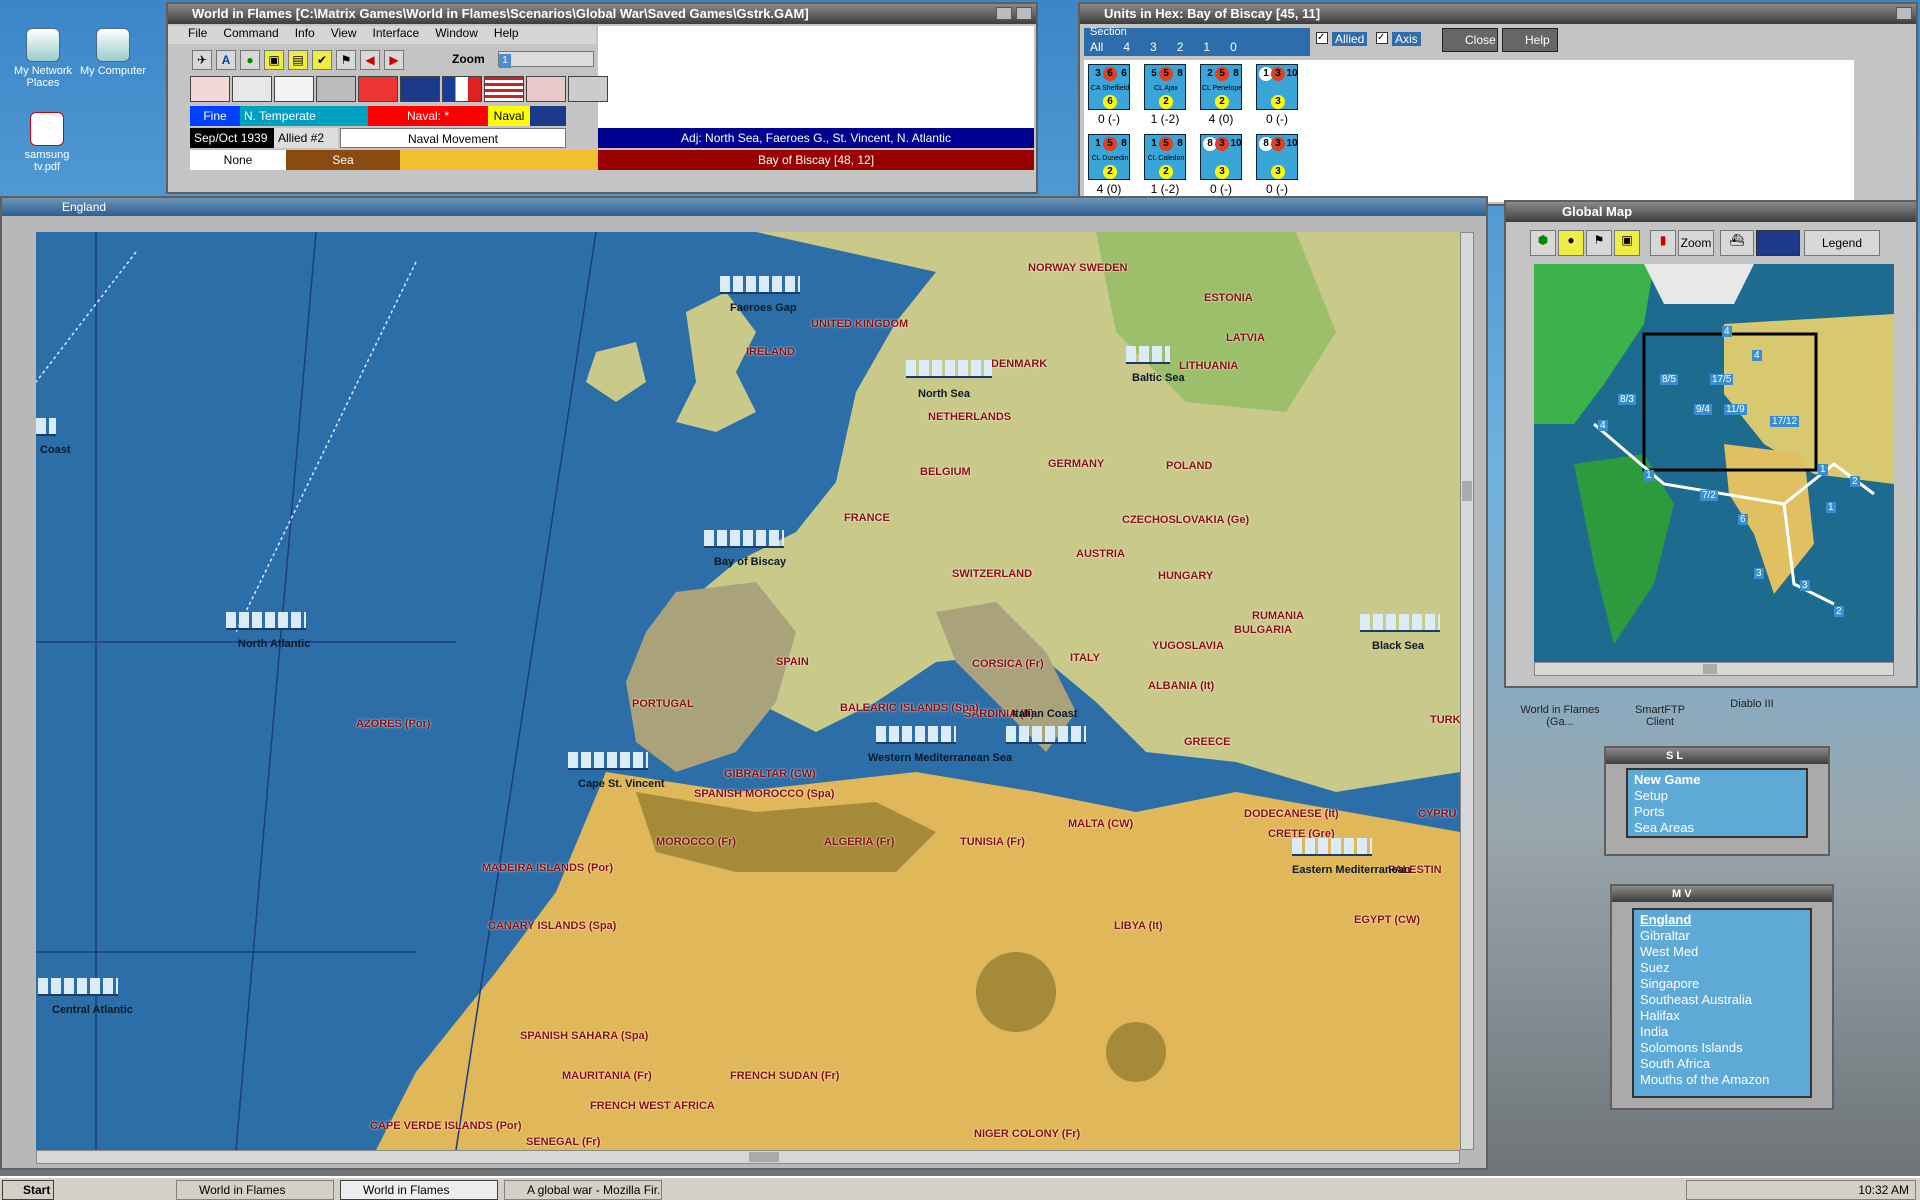  Describe the element at coordinates (370, 60) in the screenshot. I see `arrow-left-icon: ◀` at that location.